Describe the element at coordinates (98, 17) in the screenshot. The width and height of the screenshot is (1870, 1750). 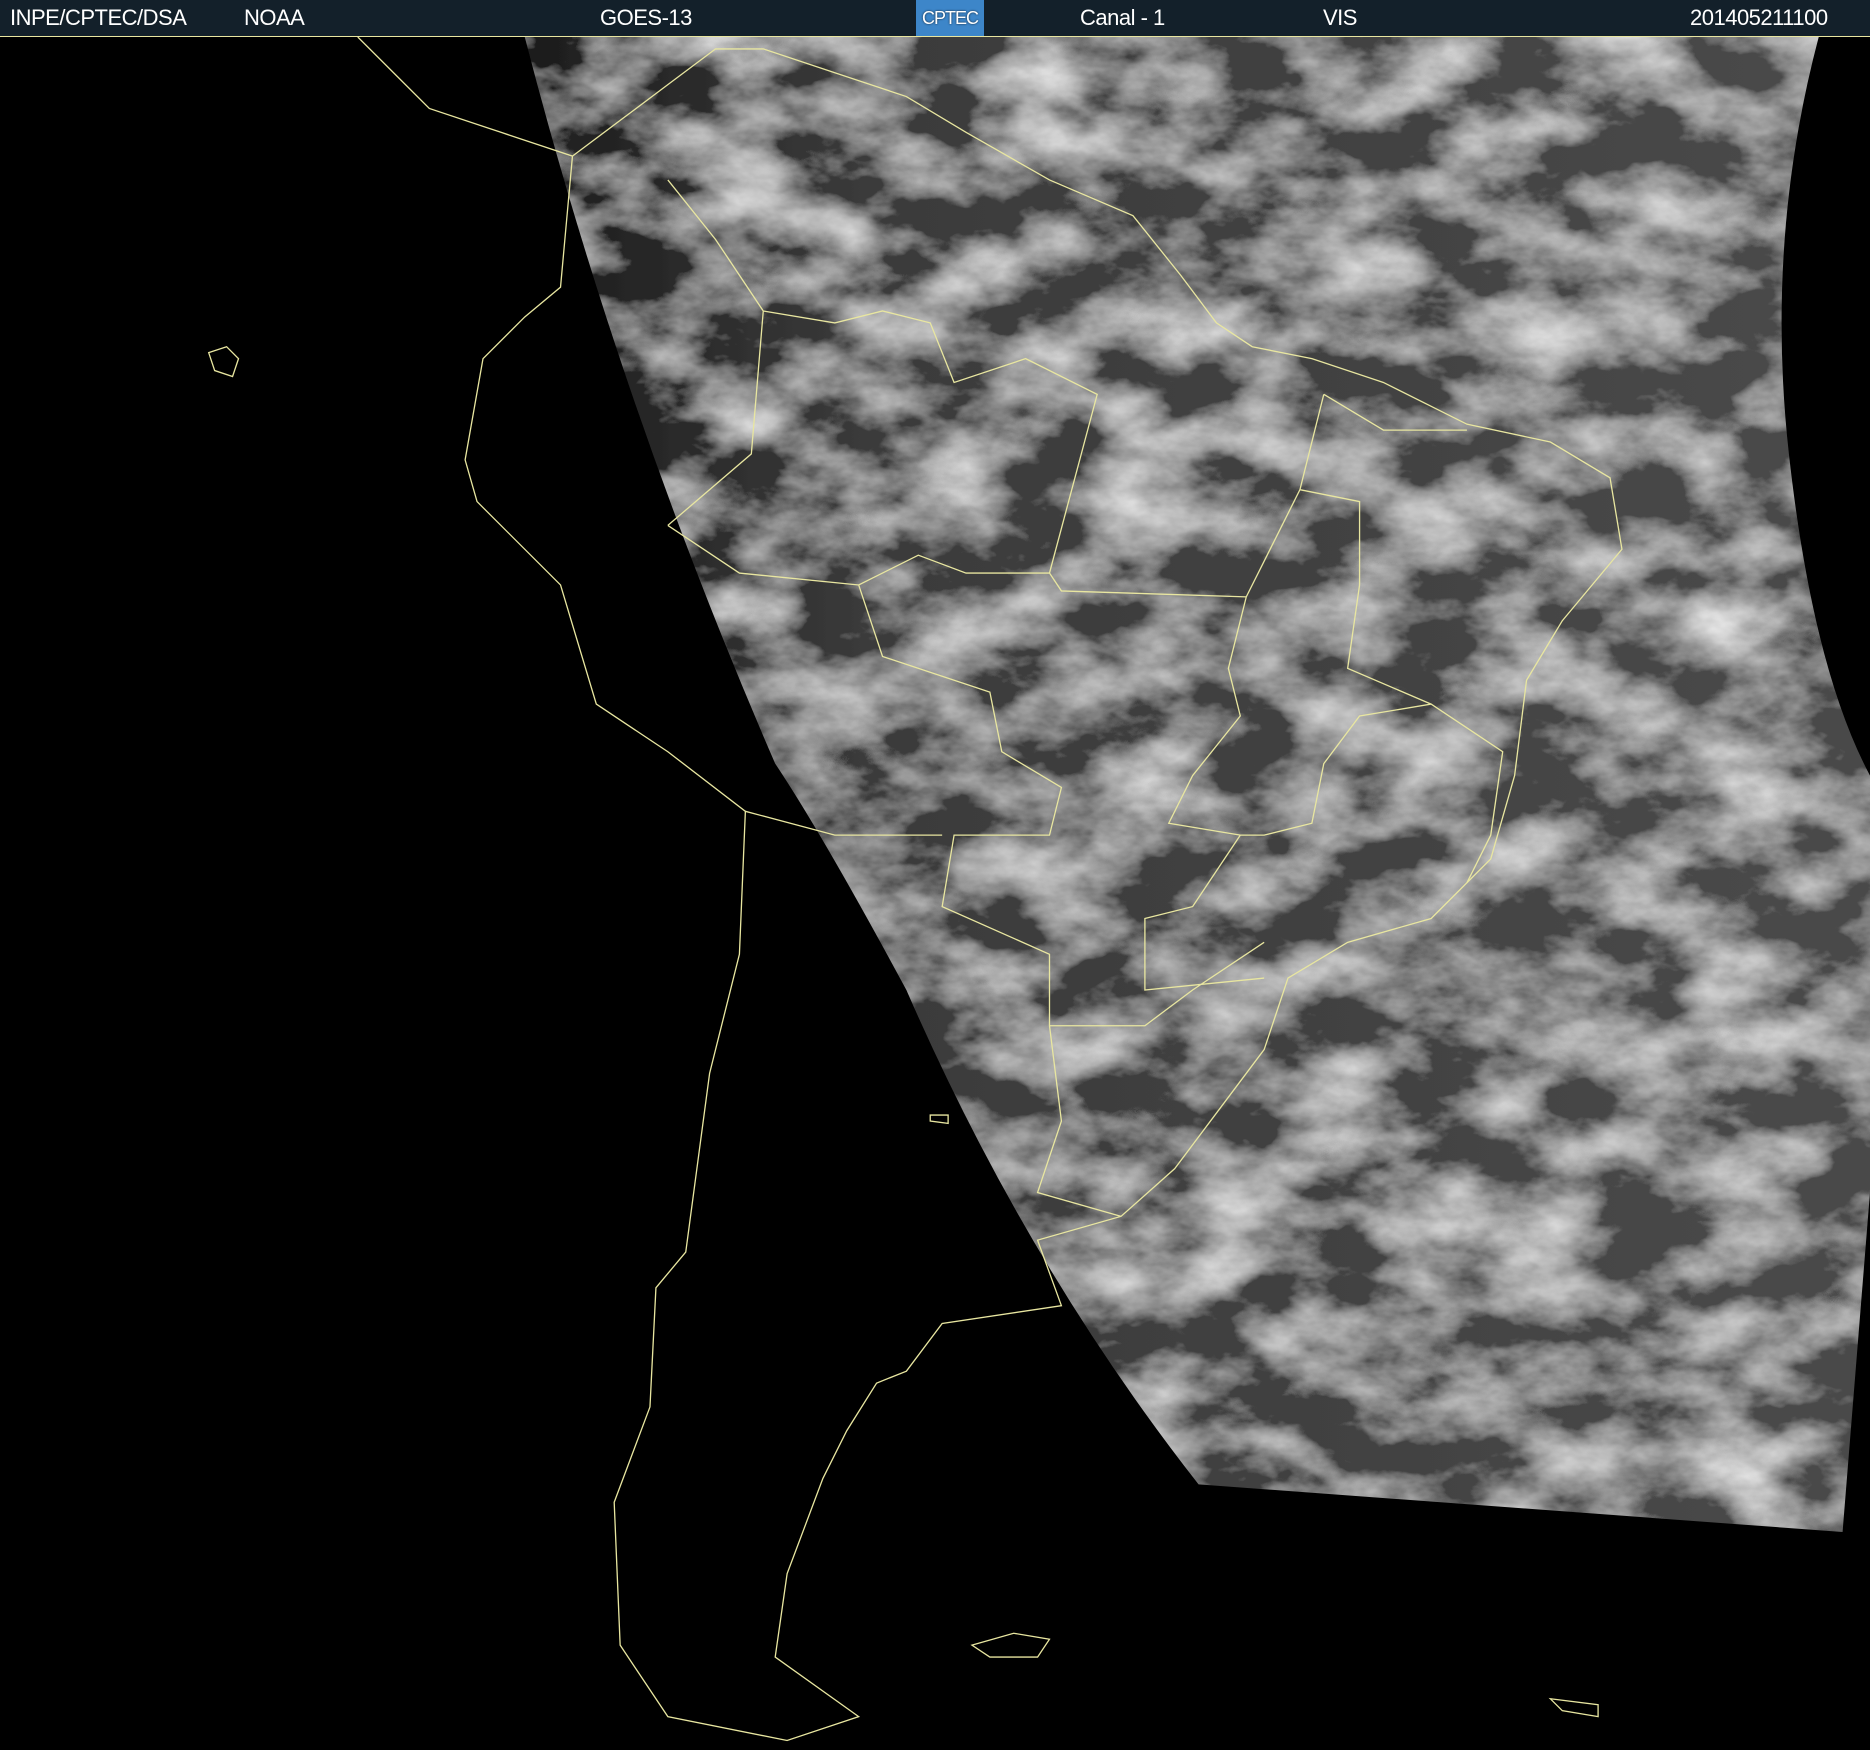
I see `institution-label: INPE/CPTEC/DSA` at that location.